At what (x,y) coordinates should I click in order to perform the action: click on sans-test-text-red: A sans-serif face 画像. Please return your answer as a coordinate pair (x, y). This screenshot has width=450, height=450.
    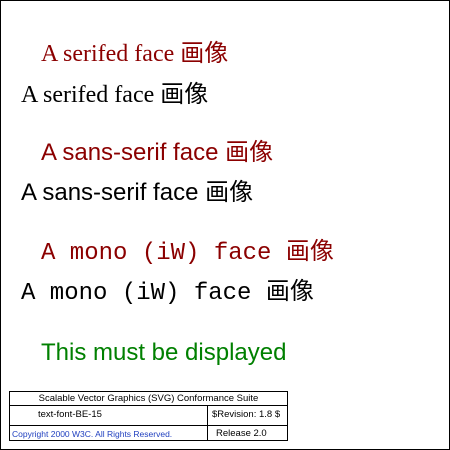
    Looking at the image, I should click on (157, 152).